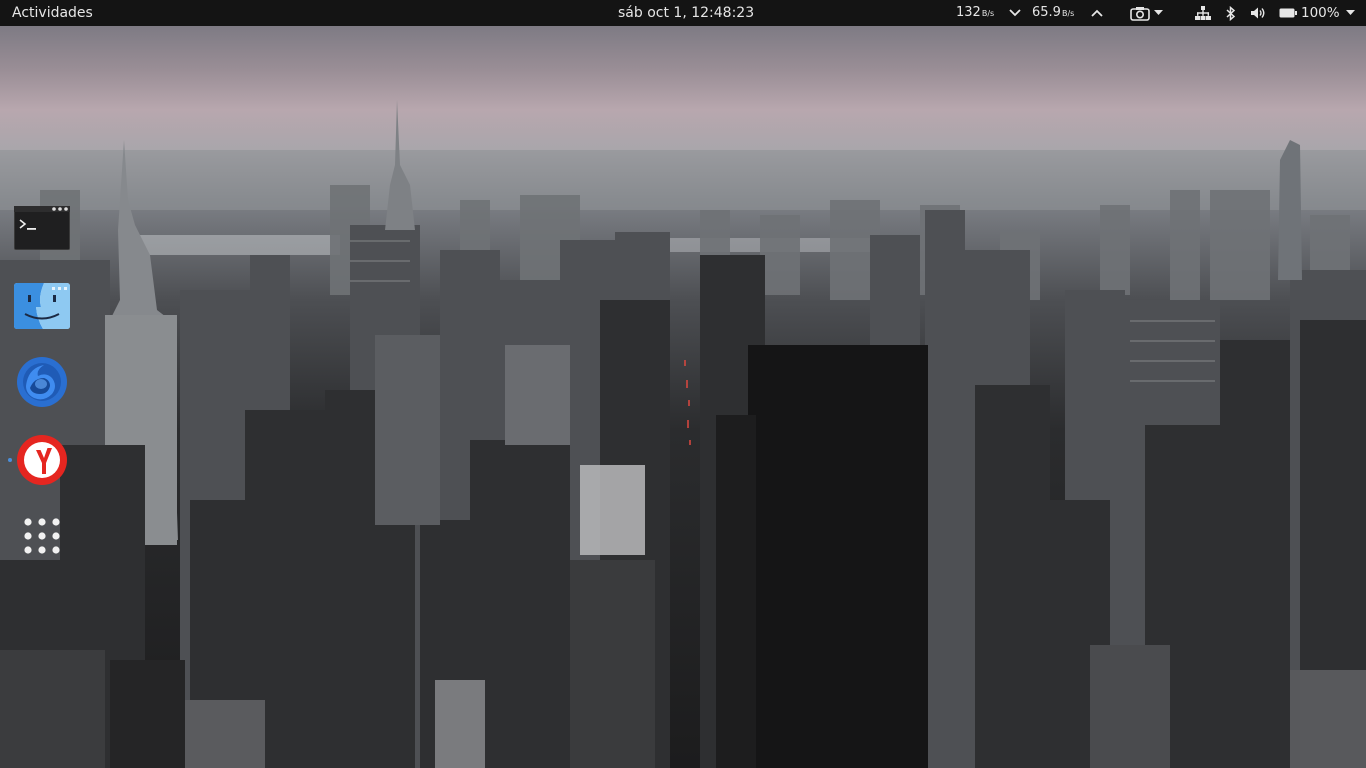 This screenshot has height=768, width=1366. What do you see at coordinates (988, 13) in the screenshot?
I see `net-down-unit: B/s` at bounding box center [988, 13].